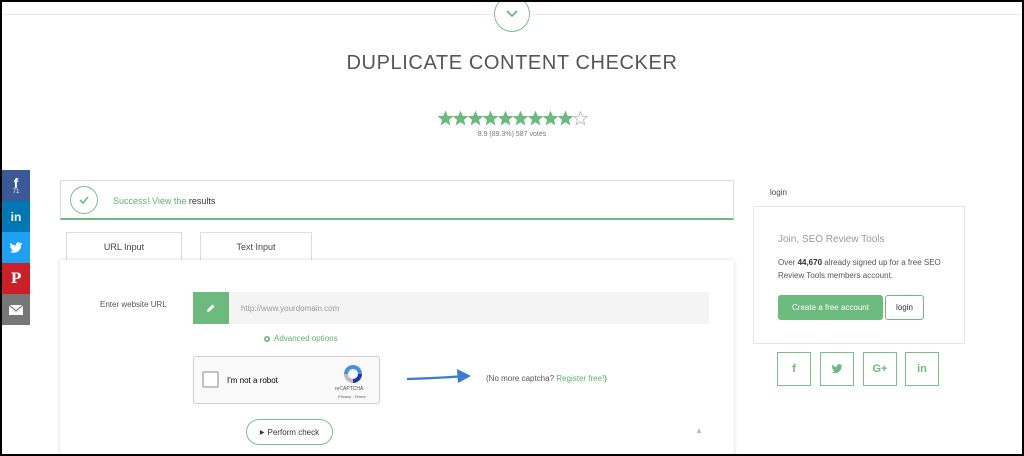 Image resolution: width=1024 pixels, height=456 pixels. I want to click on sidebar-google-plus-button: G+, so click(880, 369).